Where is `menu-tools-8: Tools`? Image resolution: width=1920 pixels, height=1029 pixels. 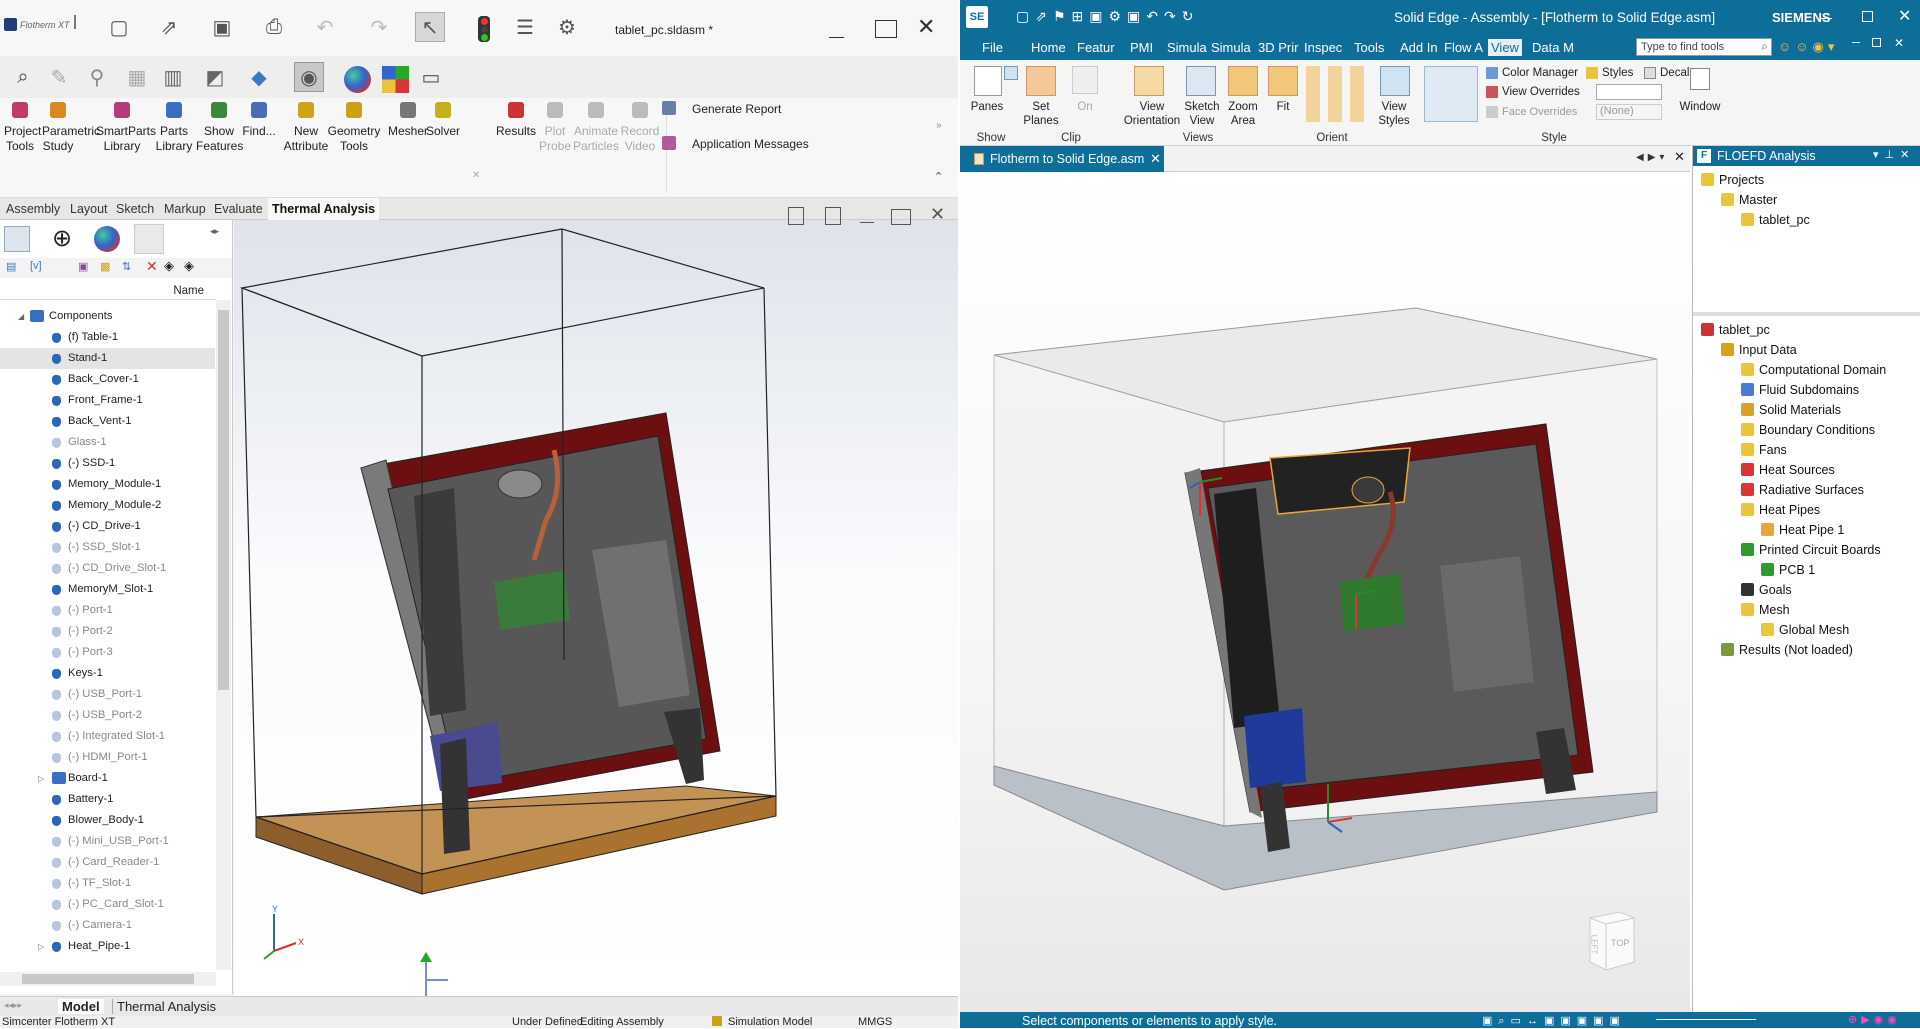 menu-tools-8: Tools is located at coordinates (1369, 47).